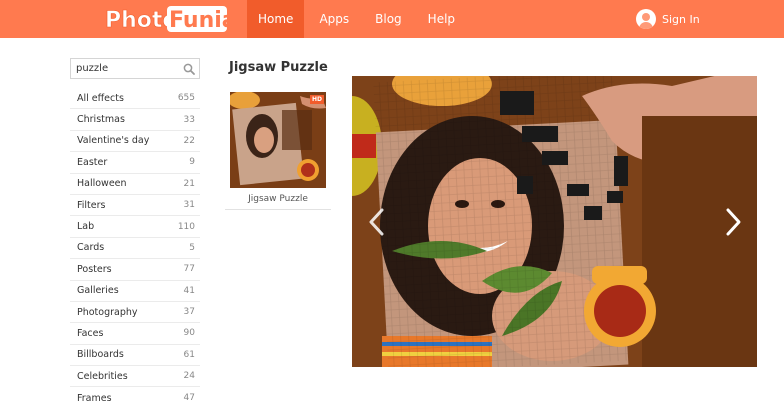 The image size is (784, 417). What do you see at coordinates (100, 355) in the screenshot?
I see `category-label: Billboards` at bounding box center [100, 355].